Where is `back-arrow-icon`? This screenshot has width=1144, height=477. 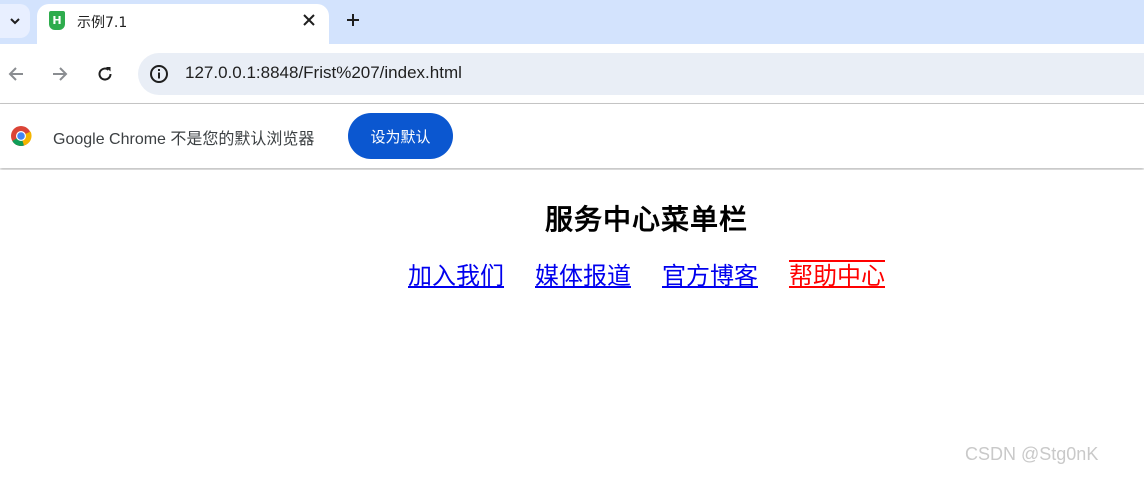 back-arrow-icon is located at coordinates (15, 74).